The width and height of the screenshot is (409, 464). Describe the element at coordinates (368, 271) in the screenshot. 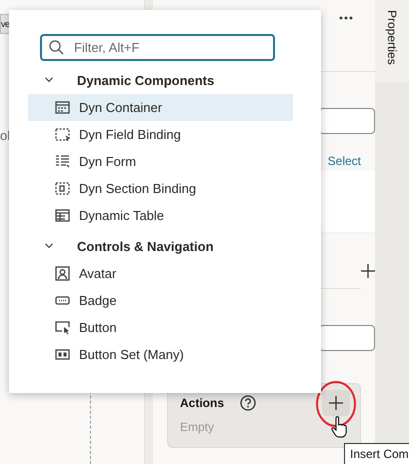

I see `add-icon` at that location.